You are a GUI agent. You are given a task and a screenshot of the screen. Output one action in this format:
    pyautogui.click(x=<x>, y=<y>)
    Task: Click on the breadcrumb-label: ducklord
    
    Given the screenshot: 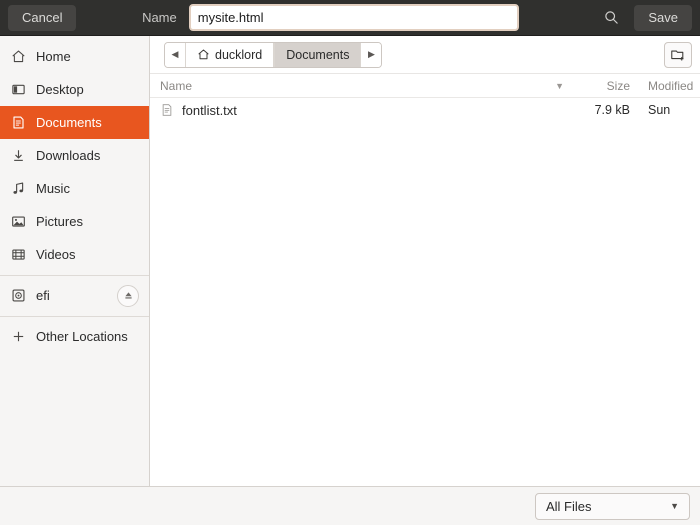 What is the action you would take?
    pyautogui.click(x=239, y=54)
    